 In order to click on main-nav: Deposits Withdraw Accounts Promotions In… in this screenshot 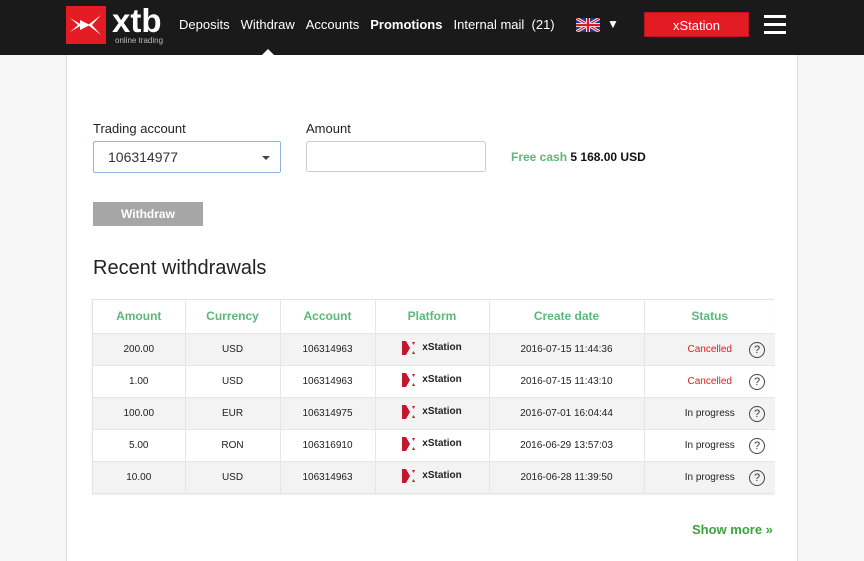, I will do `click(372, 24)`.